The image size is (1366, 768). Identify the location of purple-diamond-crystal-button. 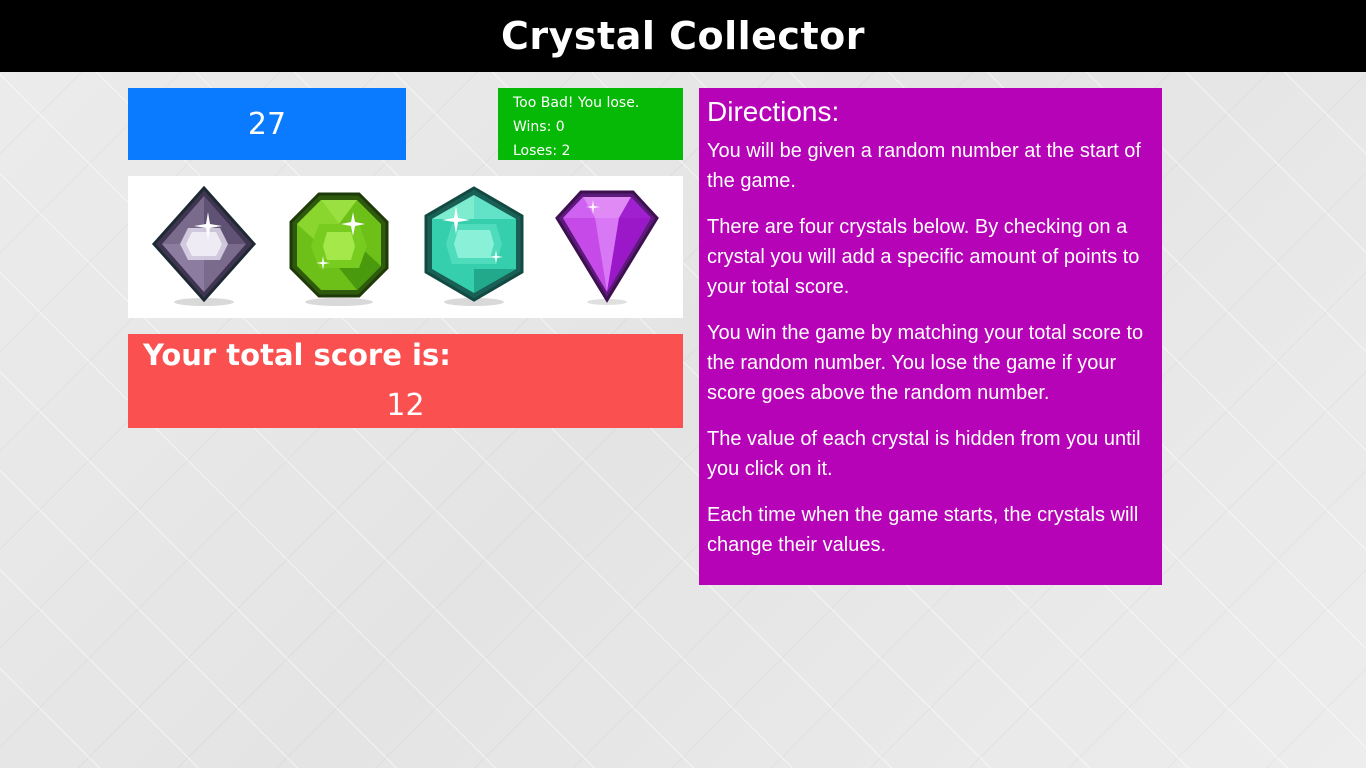
(203, 247).